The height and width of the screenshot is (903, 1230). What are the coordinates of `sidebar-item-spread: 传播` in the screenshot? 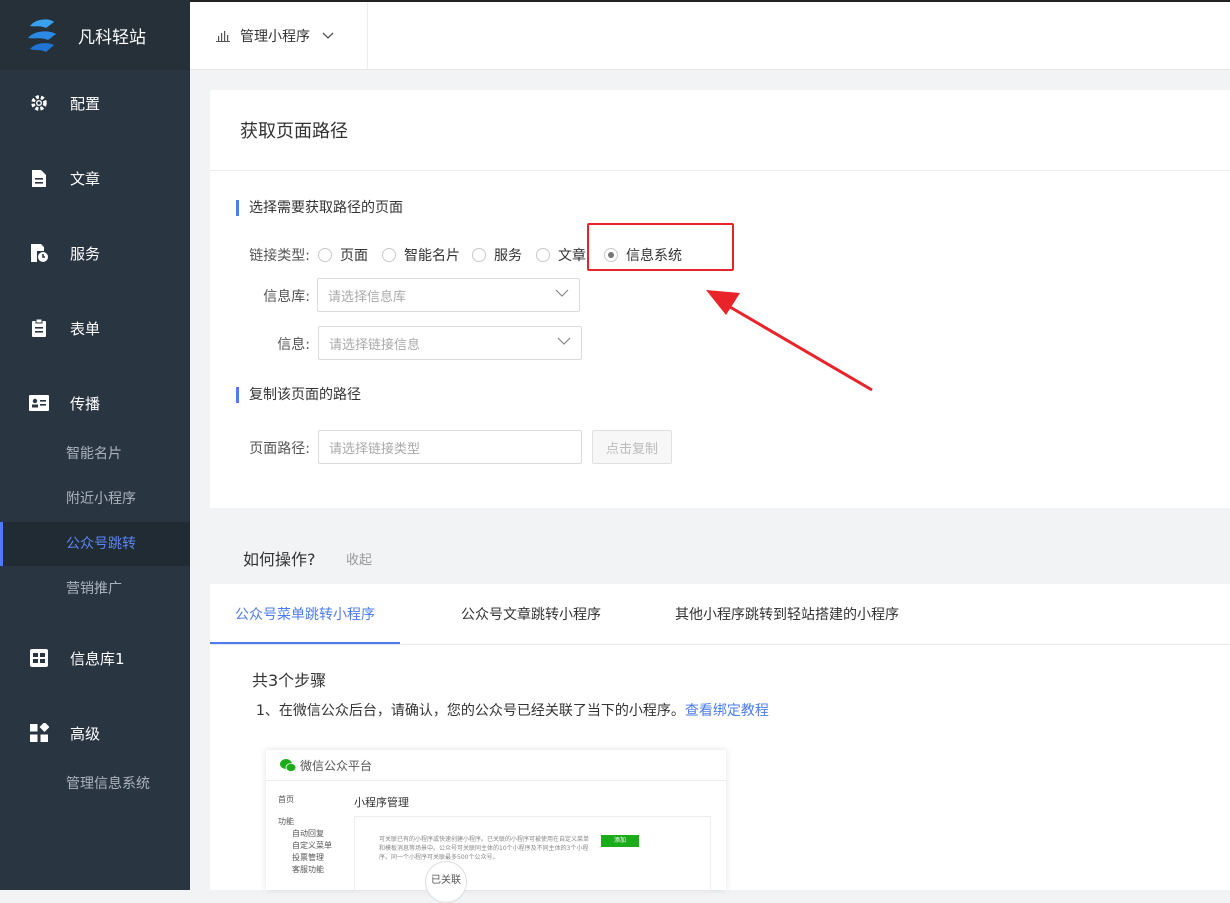 It's located at (95, 403).